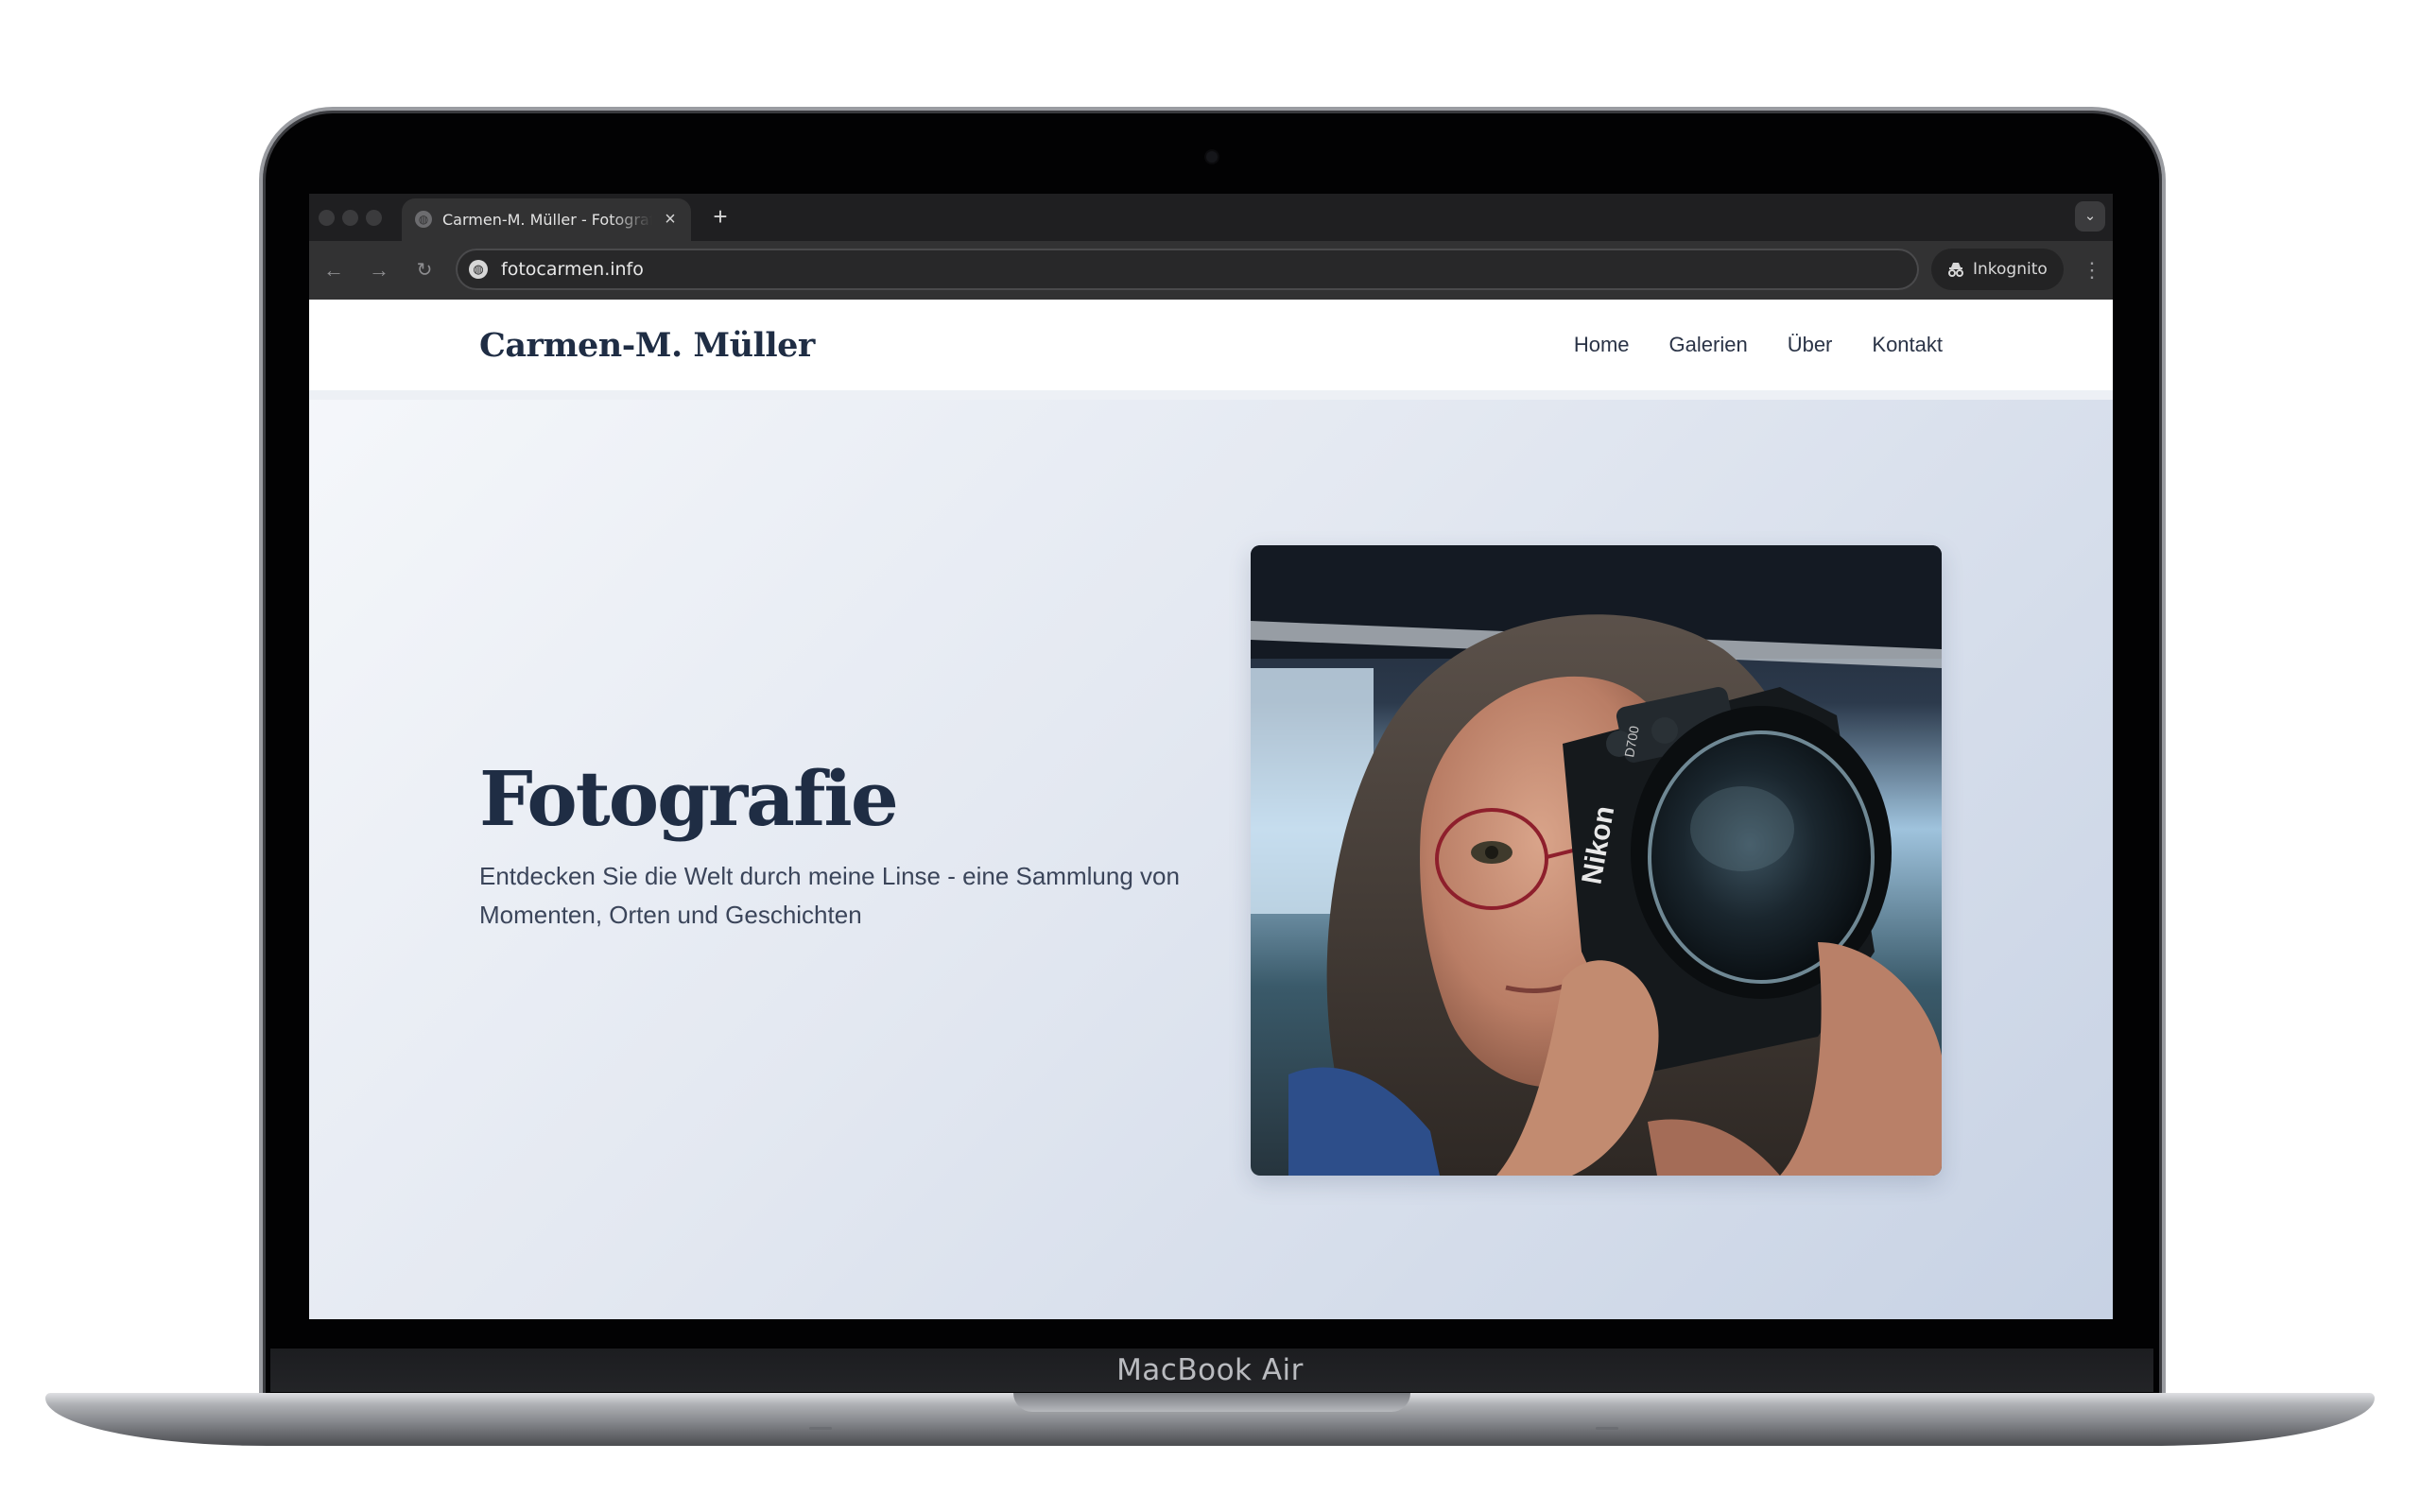  What do you see at coordinates (1708, 345) in the screenshot?
I see `nav-galerien: Galerien` at bounding box center [1708, 345].